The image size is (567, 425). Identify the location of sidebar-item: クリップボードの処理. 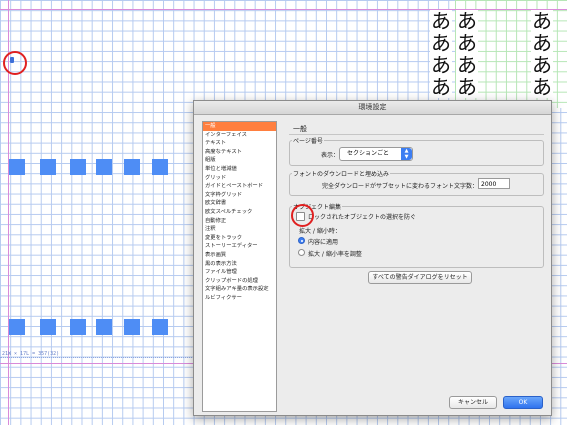
(239, 281).